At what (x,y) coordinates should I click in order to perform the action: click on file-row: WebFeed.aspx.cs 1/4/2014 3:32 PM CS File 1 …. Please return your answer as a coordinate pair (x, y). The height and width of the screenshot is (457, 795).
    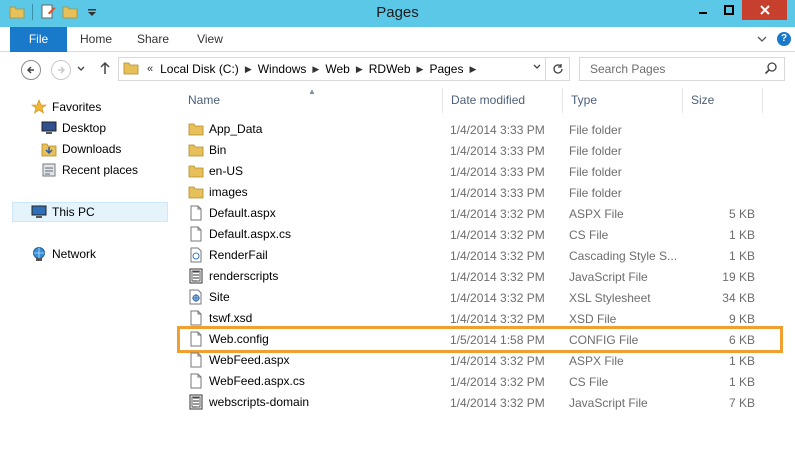
    Looking at the image, I should click on (471, 381).